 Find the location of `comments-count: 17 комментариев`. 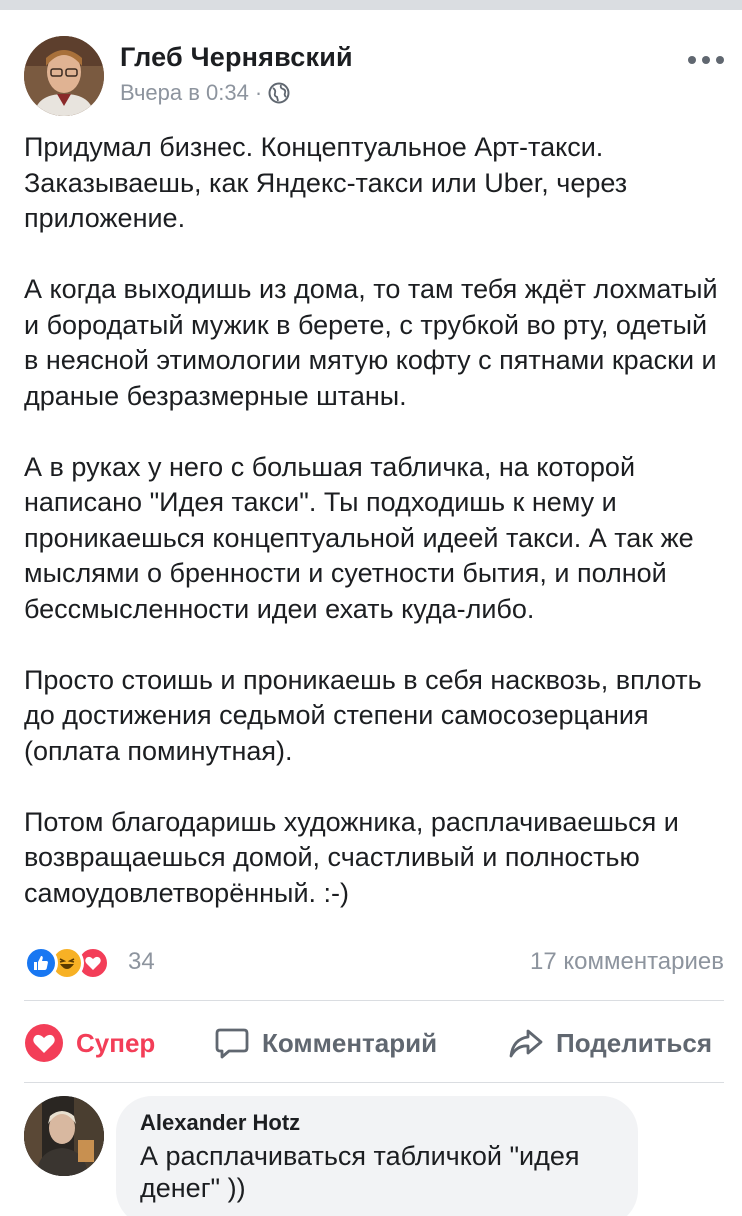

comments-count: 17 комментариев is located at coordinates (627, 962).